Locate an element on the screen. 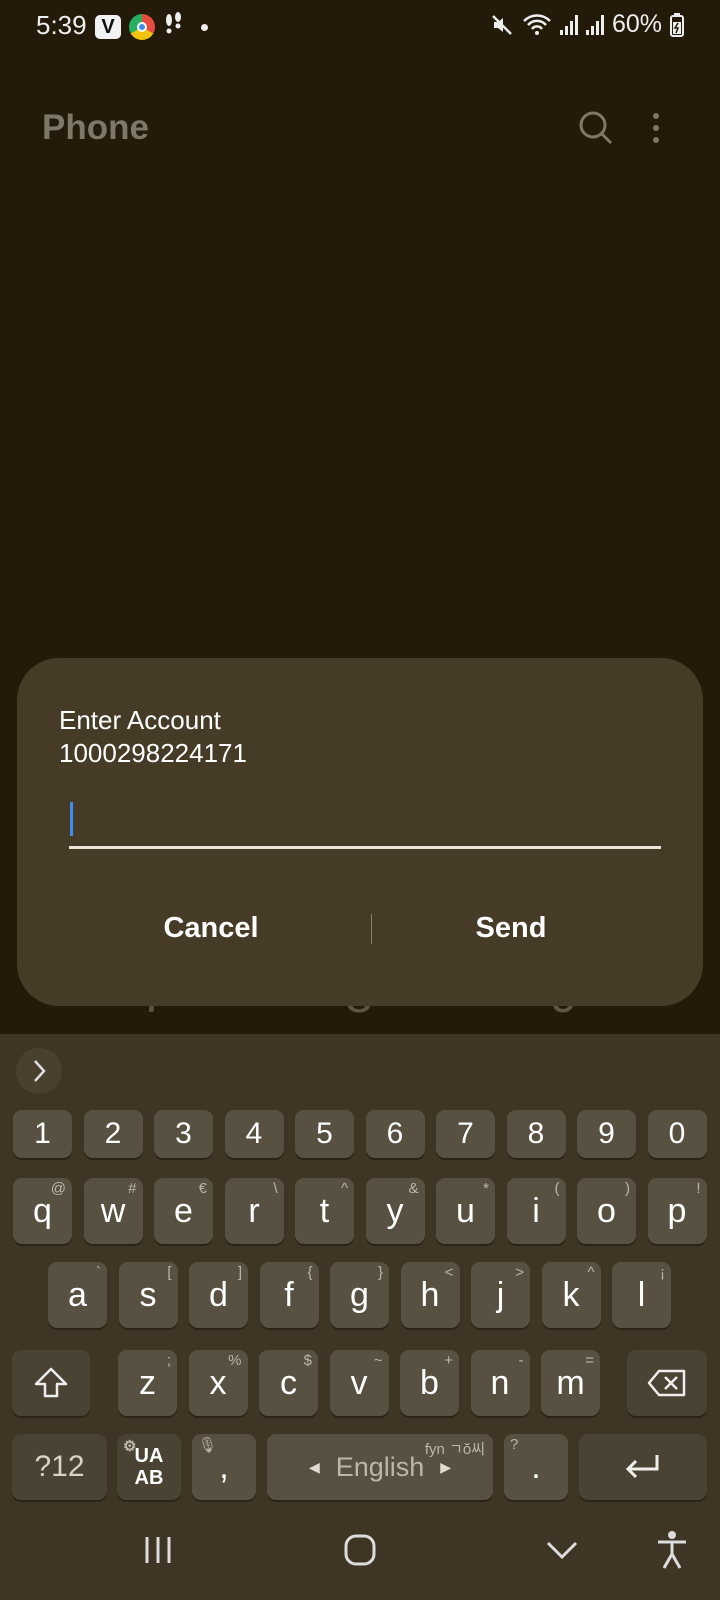 The width and height of the screenshot is (720, 1600). key-label: e is located at coordinates (183, 1210).